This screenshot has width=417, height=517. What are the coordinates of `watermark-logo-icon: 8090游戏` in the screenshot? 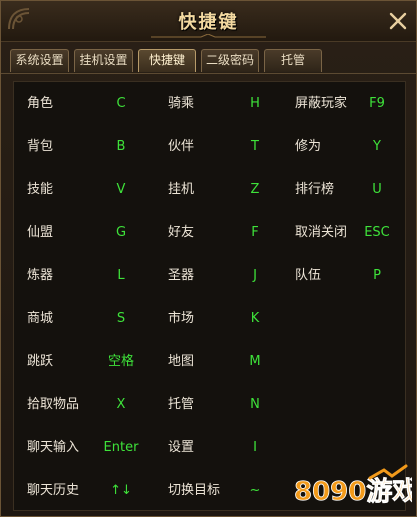 It's located at (353, 485).